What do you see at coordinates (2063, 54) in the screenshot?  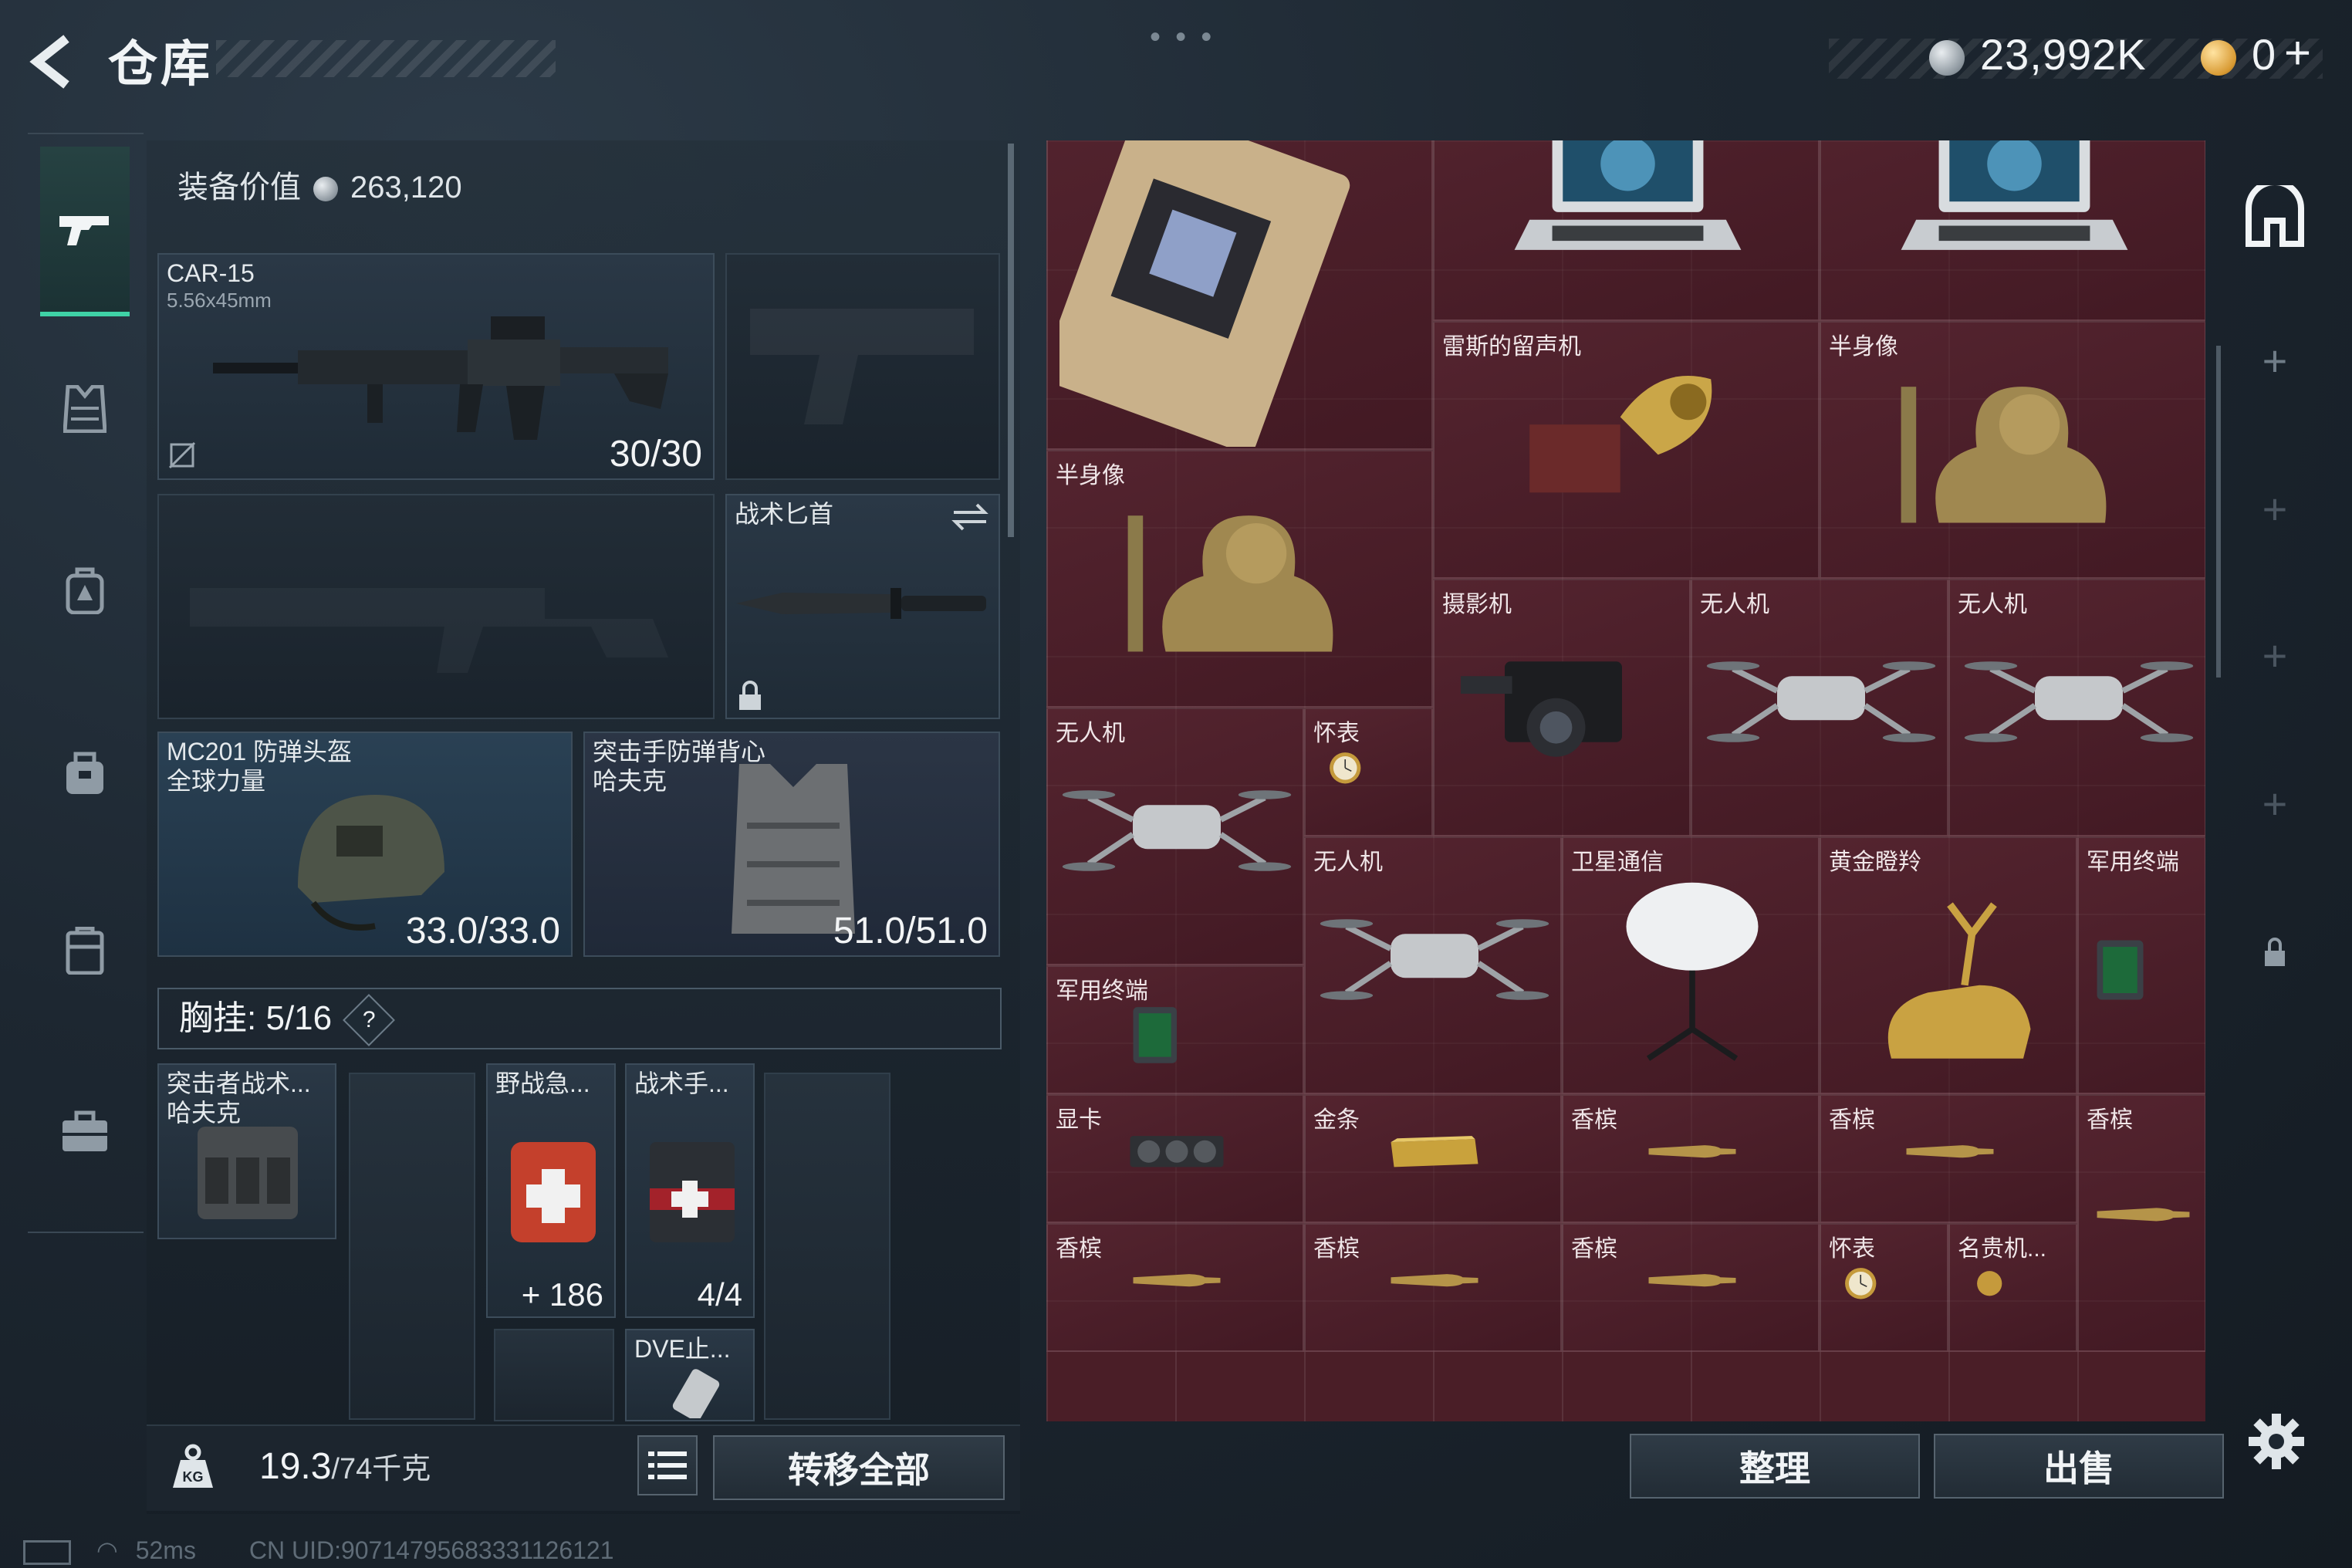 I see `silver-amount: 23,992K` at bounding box center [2063, 54].